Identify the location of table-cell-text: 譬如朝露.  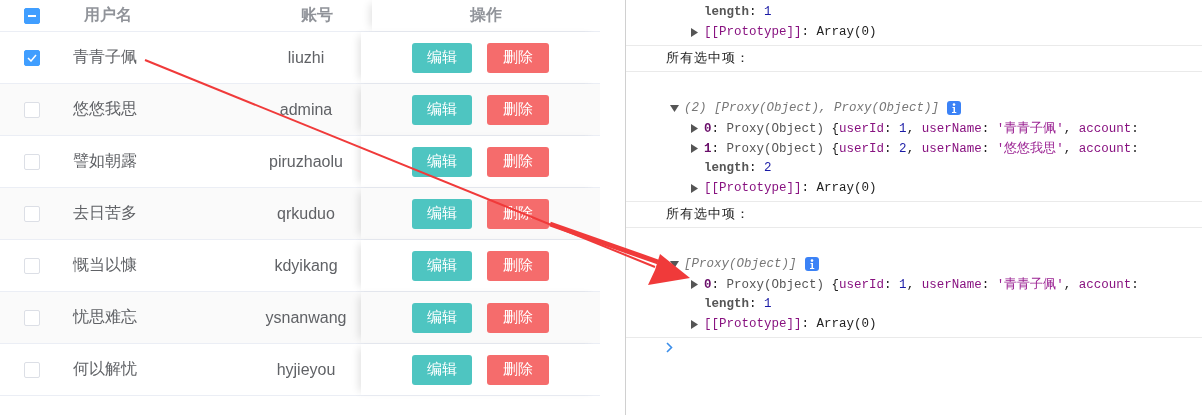
(105, 161).